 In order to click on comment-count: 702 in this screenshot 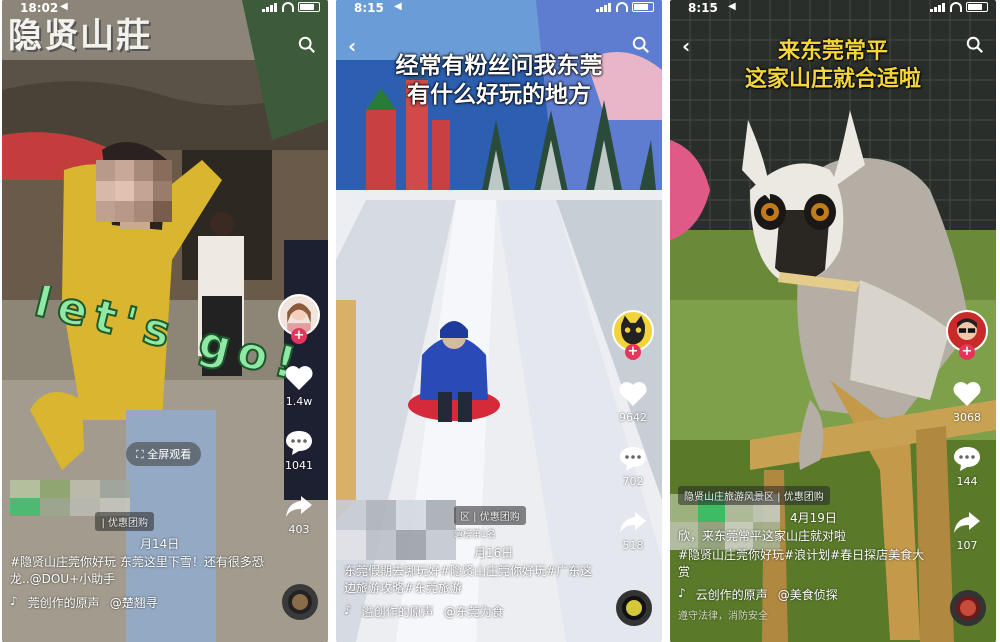, I will do `click(633, 481)`.